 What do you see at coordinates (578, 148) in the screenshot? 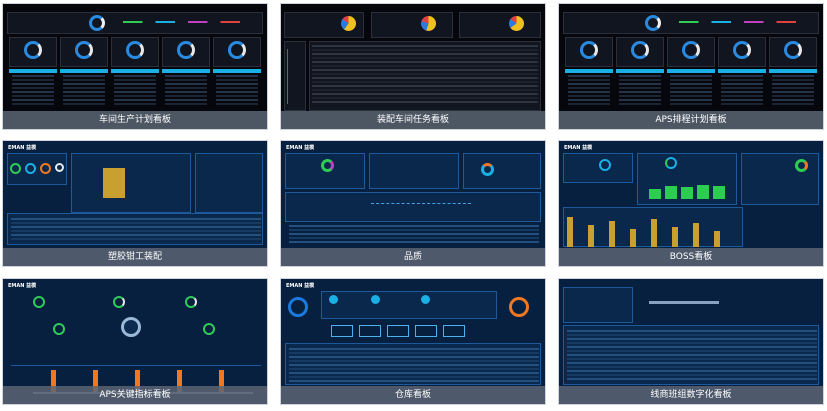
I see `brand-logo: EMAN 益模` at bounding box center [578, 148].